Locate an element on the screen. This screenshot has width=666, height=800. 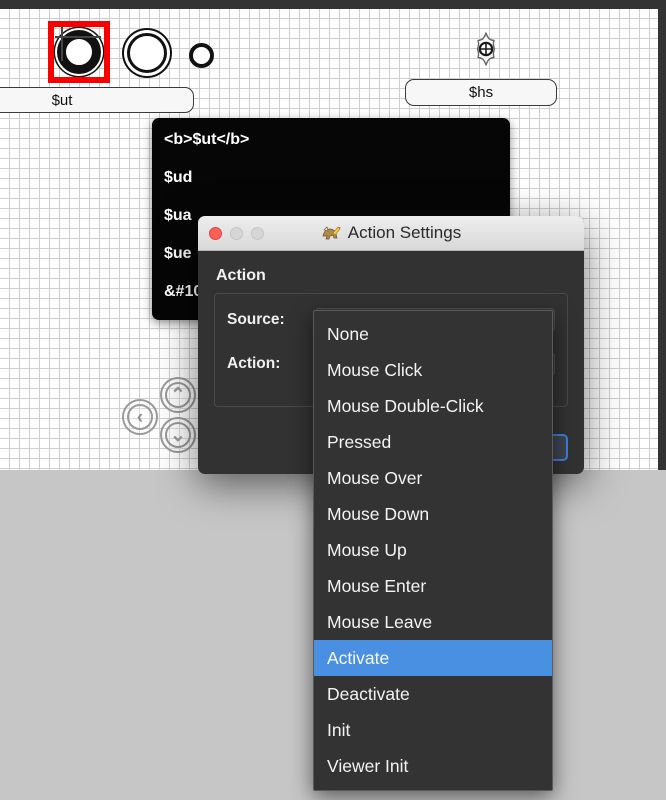
dropdown-item-mouse-up: Mouse Up is located at coordinates (433, 550).